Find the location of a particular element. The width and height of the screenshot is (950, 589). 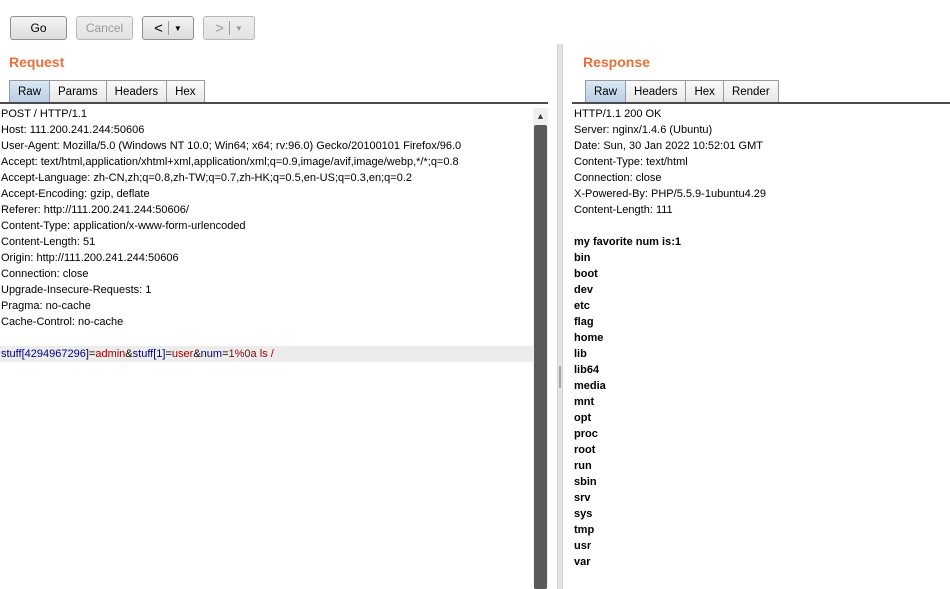

request-line: Cache-Control: no-cache is located at coordinates (62, 322).